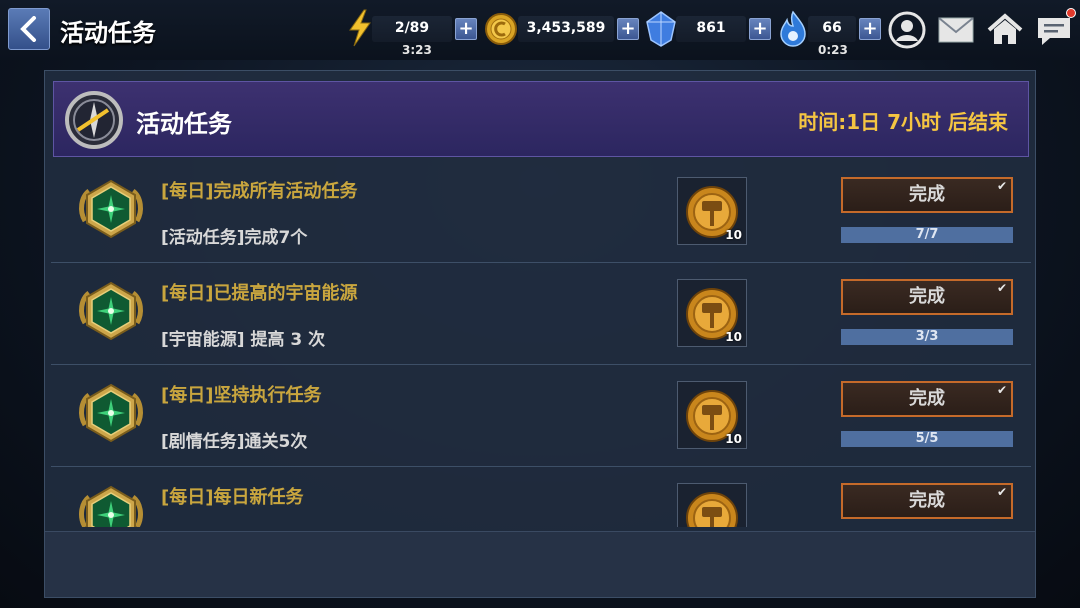  I want to click on blue-crystal-icon, so click(661, 29).